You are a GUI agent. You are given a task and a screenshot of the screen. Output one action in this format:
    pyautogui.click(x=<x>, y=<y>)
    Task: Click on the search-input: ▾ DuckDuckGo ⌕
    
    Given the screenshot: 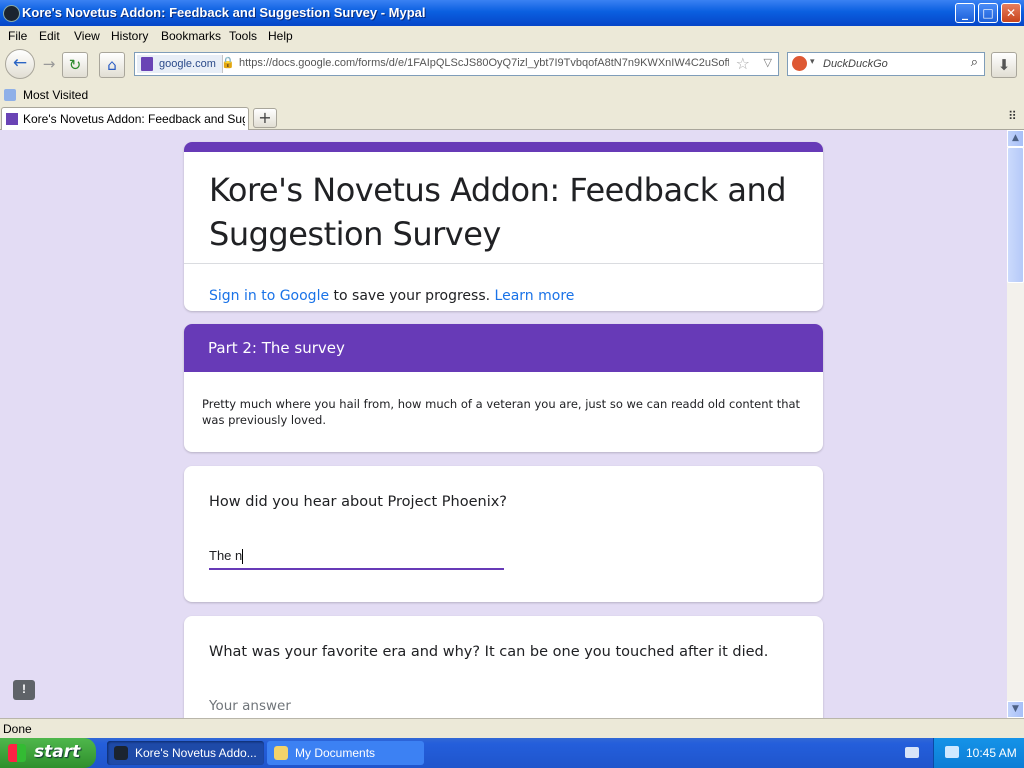 What is the action you would take?
    pyautogui.click(x=886, y=64)
    